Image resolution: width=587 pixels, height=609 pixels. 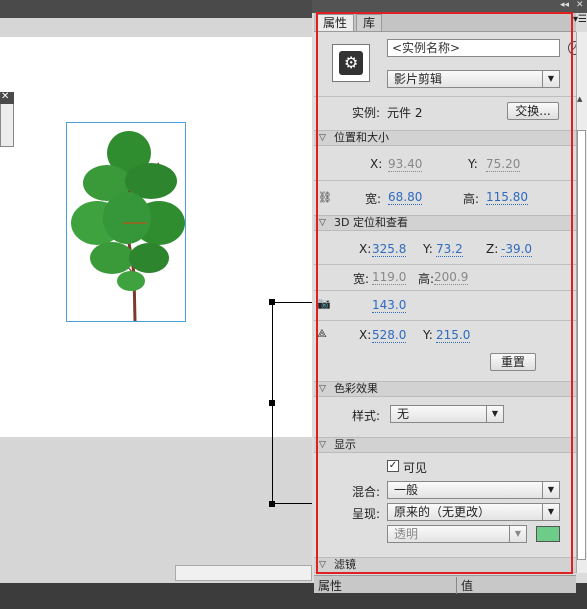 I want to click on tree-image, so click(x=128, y=226).